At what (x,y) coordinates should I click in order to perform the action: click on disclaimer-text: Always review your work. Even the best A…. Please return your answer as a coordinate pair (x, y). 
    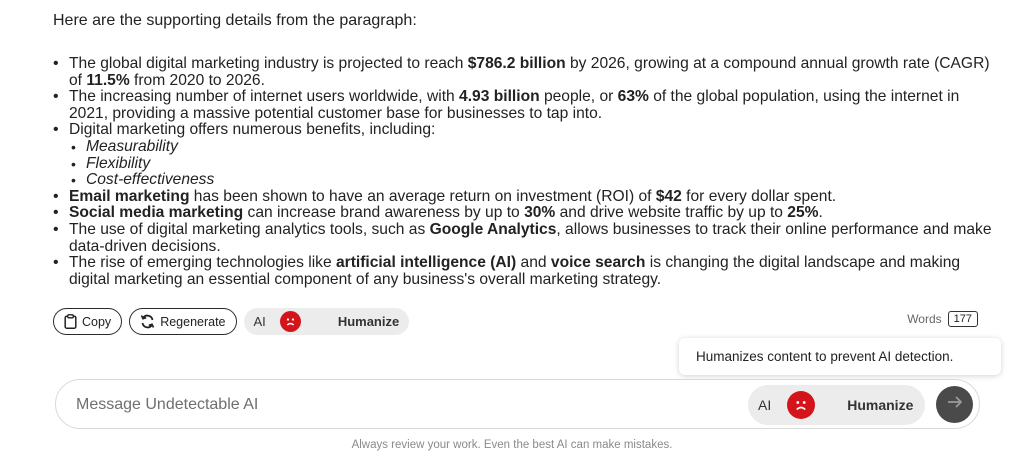
    Looking at the image, I should click on (512, 445).